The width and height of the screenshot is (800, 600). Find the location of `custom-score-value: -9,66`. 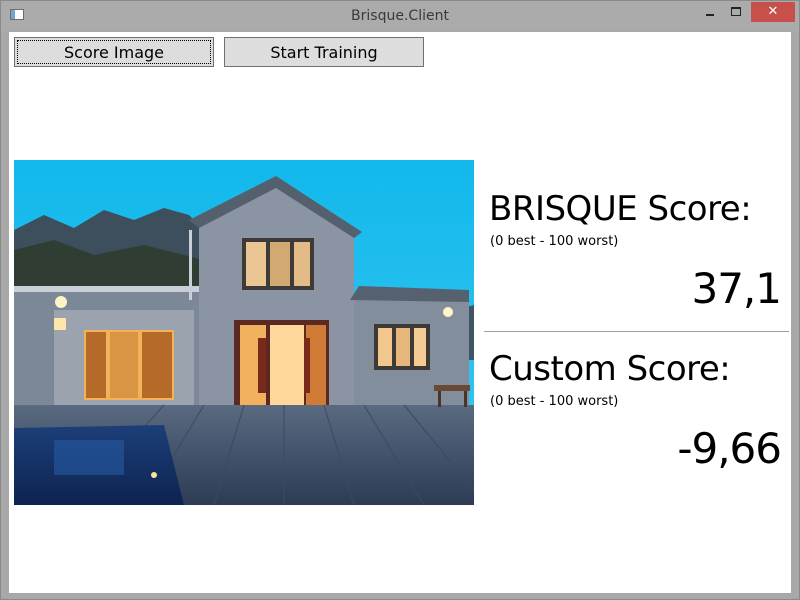

custom-score-value: -9,66 is located at coordinates (729, 448).